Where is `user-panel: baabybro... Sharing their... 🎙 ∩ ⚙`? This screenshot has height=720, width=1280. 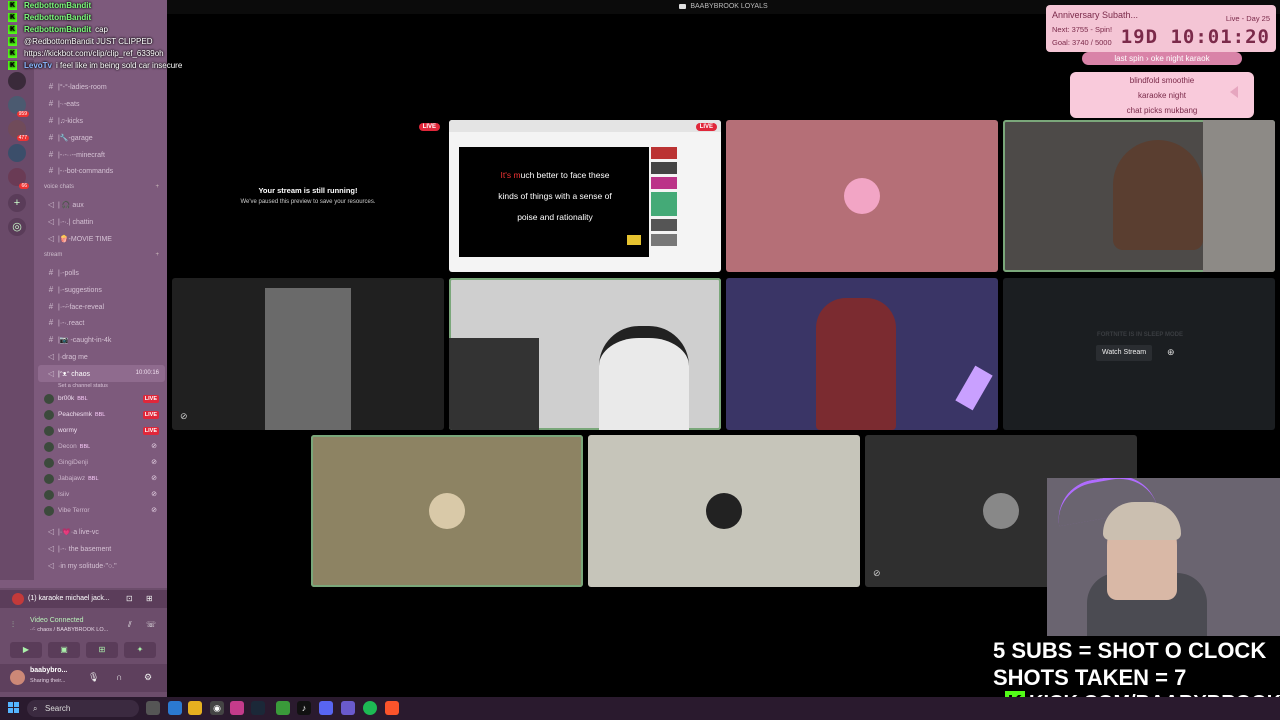
user-panel: baabybro... Sharing their... 🎙 ∩ ⚙ is located at coordinates (83, 678).